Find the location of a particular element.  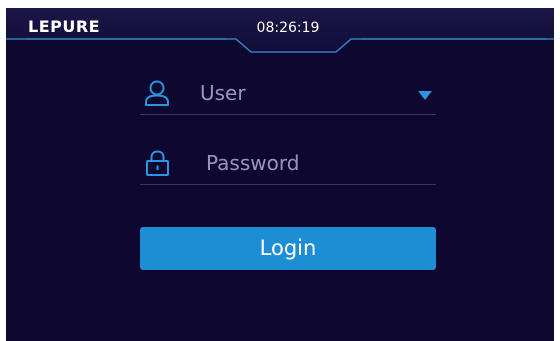

user-label: User is located at coordinates (223, 93).